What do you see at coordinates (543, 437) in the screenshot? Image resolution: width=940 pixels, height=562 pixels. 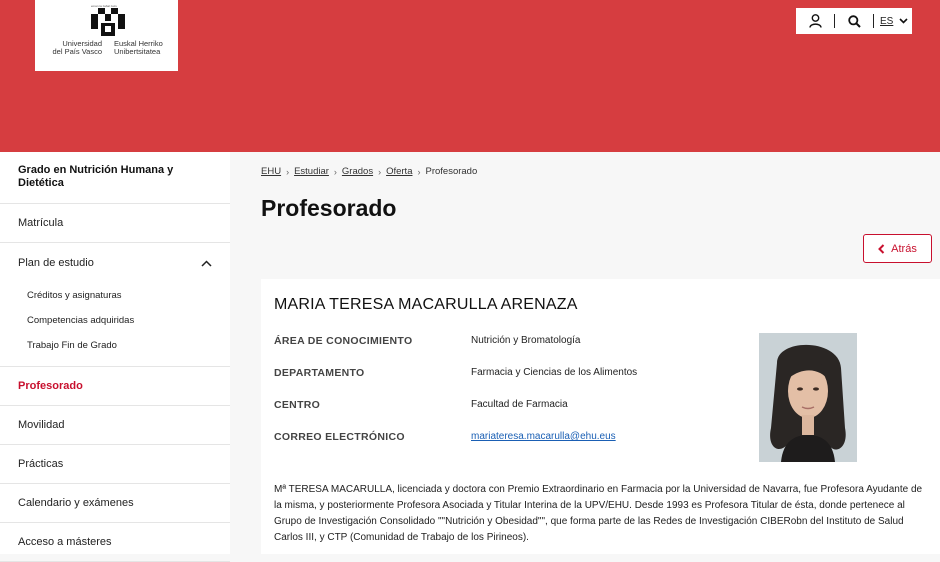 I see `email-link: mariateresa.macarulla@ehu.eus` at bounding box center [543, 437].